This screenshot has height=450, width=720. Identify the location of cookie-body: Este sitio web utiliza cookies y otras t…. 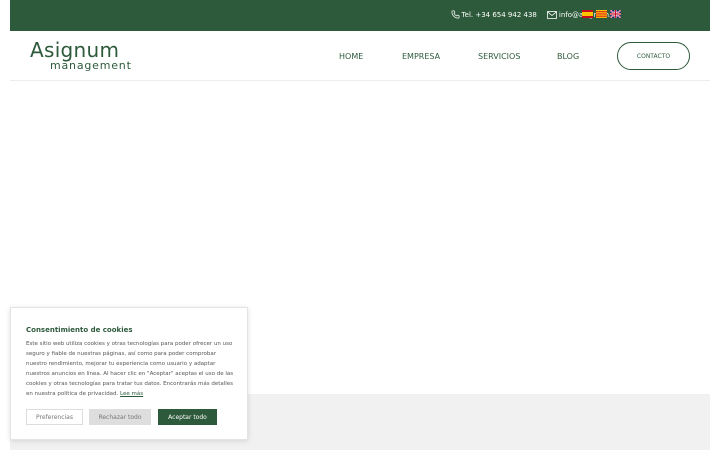
(130, 369).